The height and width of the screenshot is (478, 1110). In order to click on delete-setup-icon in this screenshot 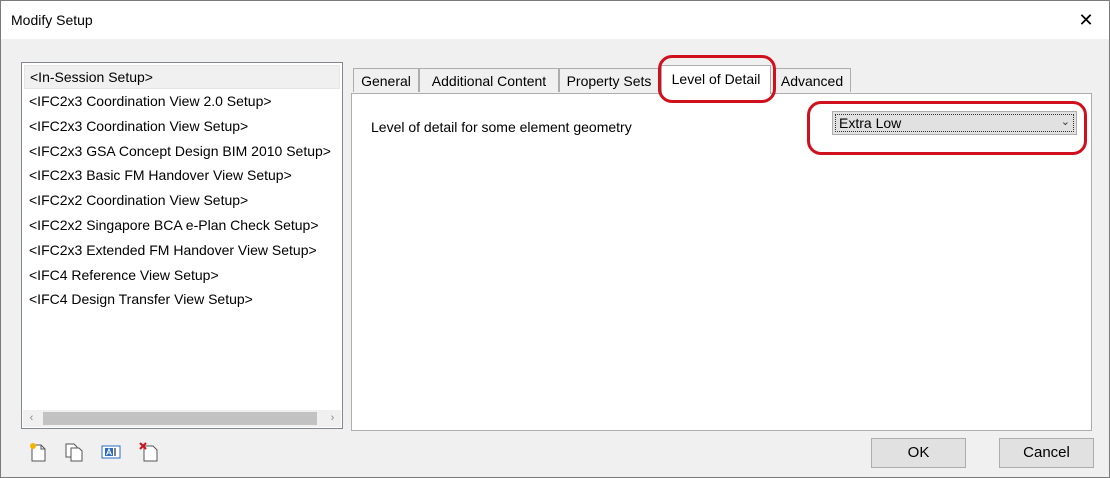, I will do `click(149, 452)`.